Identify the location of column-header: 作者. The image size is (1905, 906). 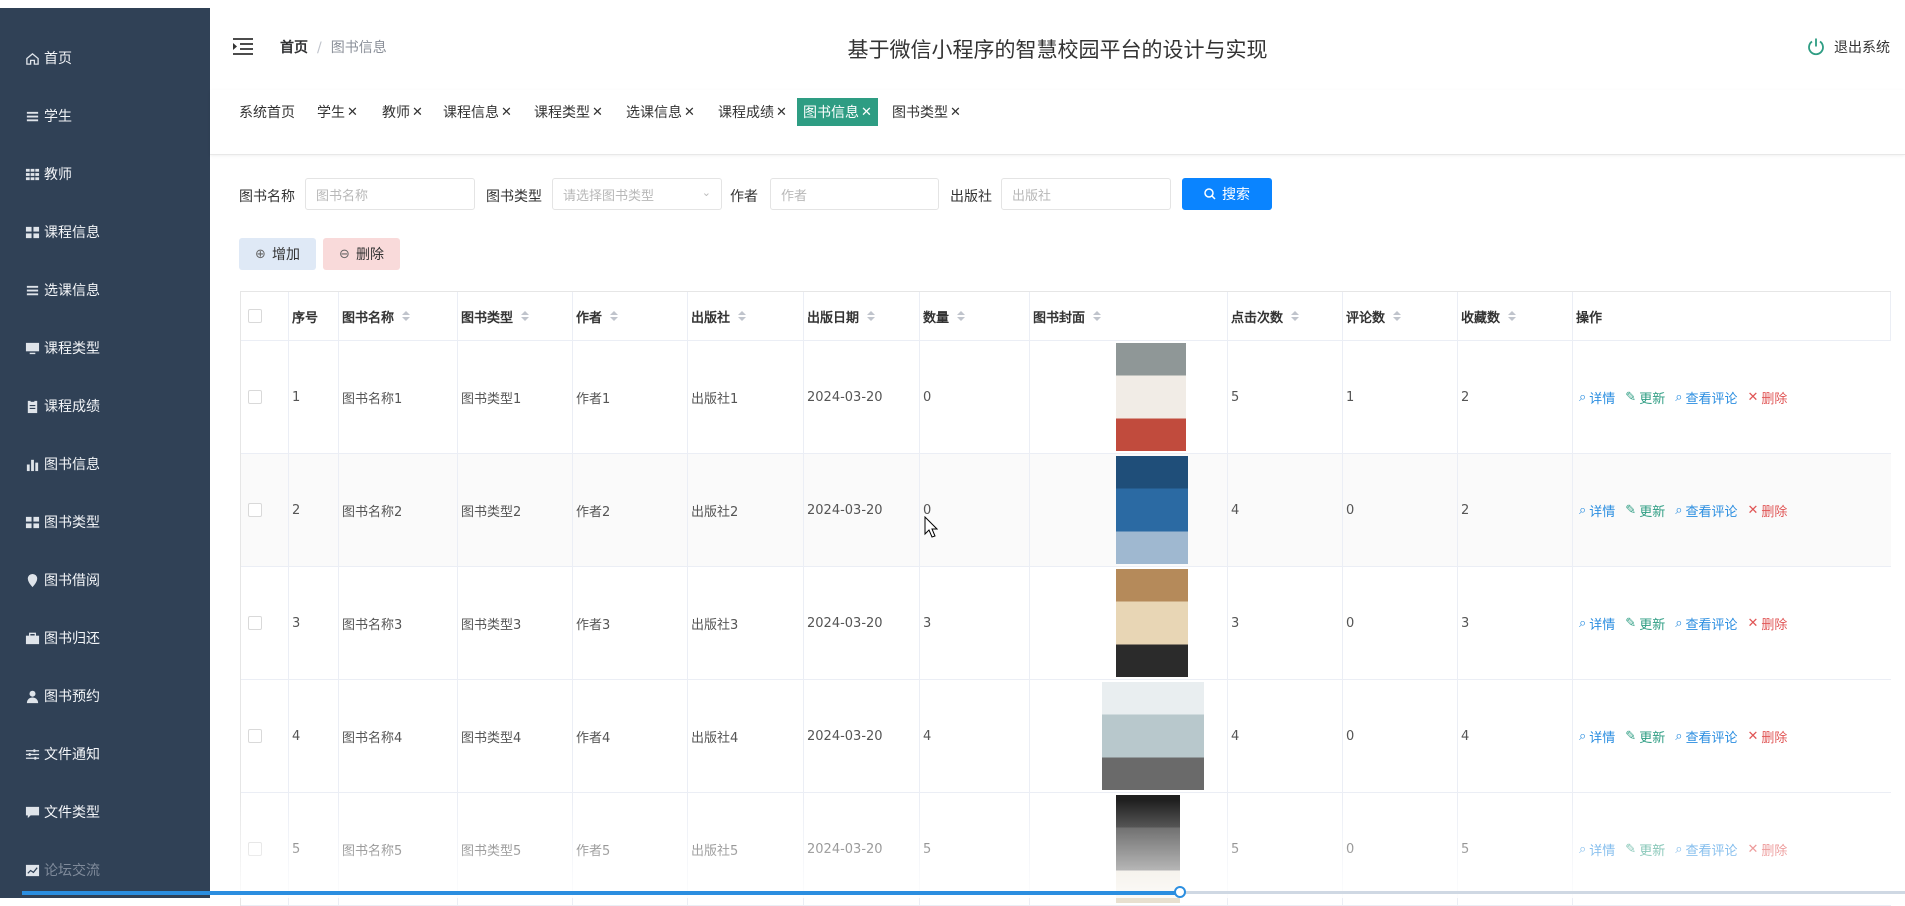
(630, 316).